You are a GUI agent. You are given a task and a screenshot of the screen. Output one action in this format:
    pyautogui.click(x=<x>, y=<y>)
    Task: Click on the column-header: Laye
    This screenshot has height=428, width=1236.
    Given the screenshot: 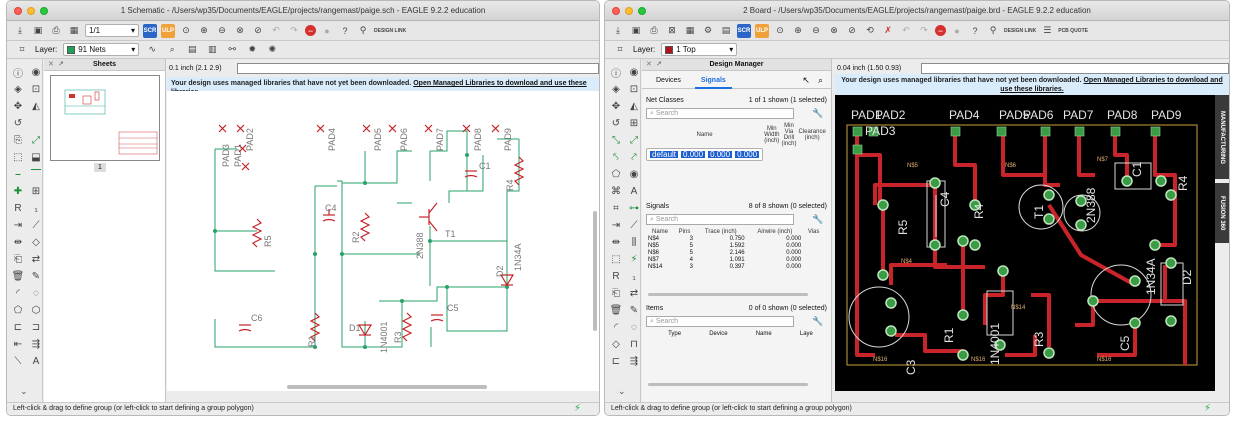 What is the action you would take?
    pyautogui.click(x=806, y=334)
    